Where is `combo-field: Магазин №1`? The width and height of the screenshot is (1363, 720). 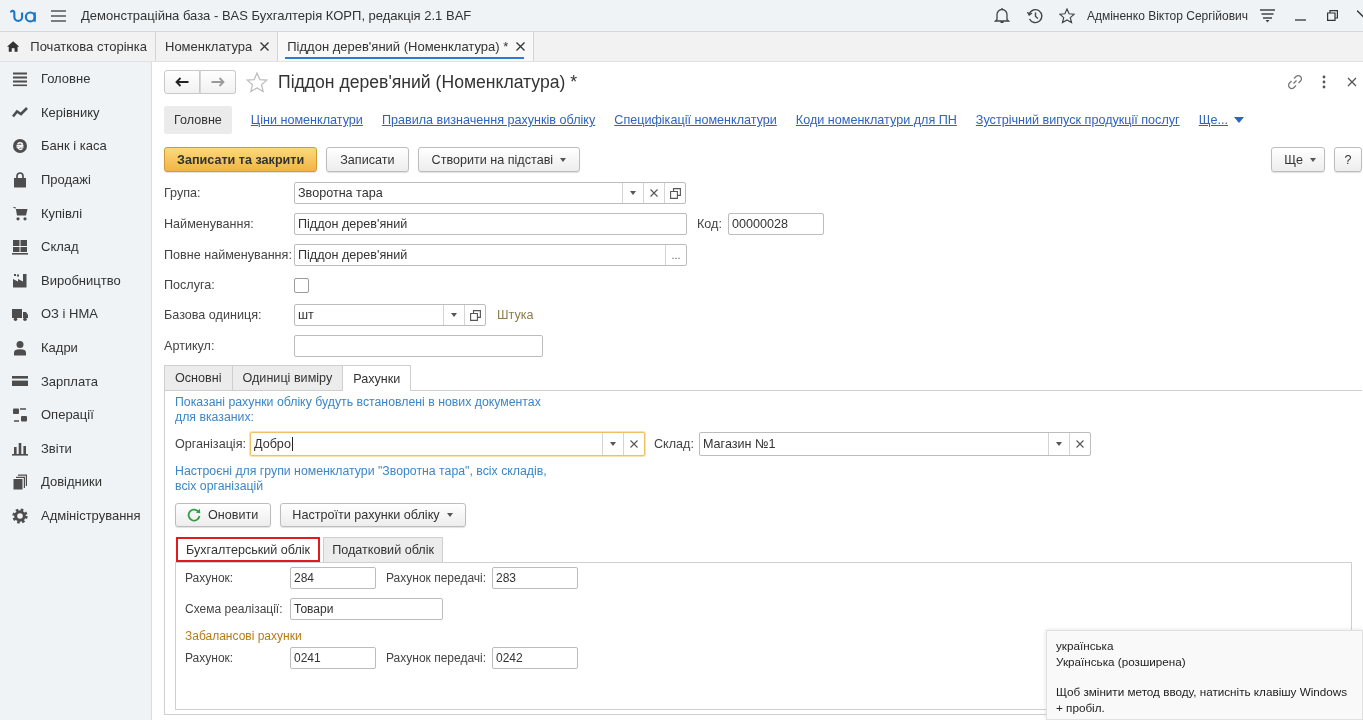 combo-field: Магазин №1 is located at coordinates (894, 444).